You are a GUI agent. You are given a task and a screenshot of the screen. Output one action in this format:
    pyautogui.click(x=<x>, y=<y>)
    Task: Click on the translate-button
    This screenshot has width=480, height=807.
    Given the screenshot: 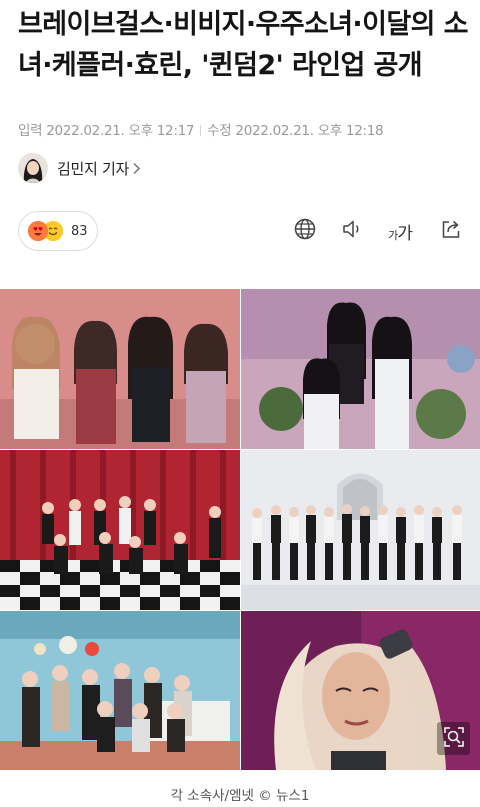 What is the action you would take?
    pyautogui.click(x=305, y=231)
    